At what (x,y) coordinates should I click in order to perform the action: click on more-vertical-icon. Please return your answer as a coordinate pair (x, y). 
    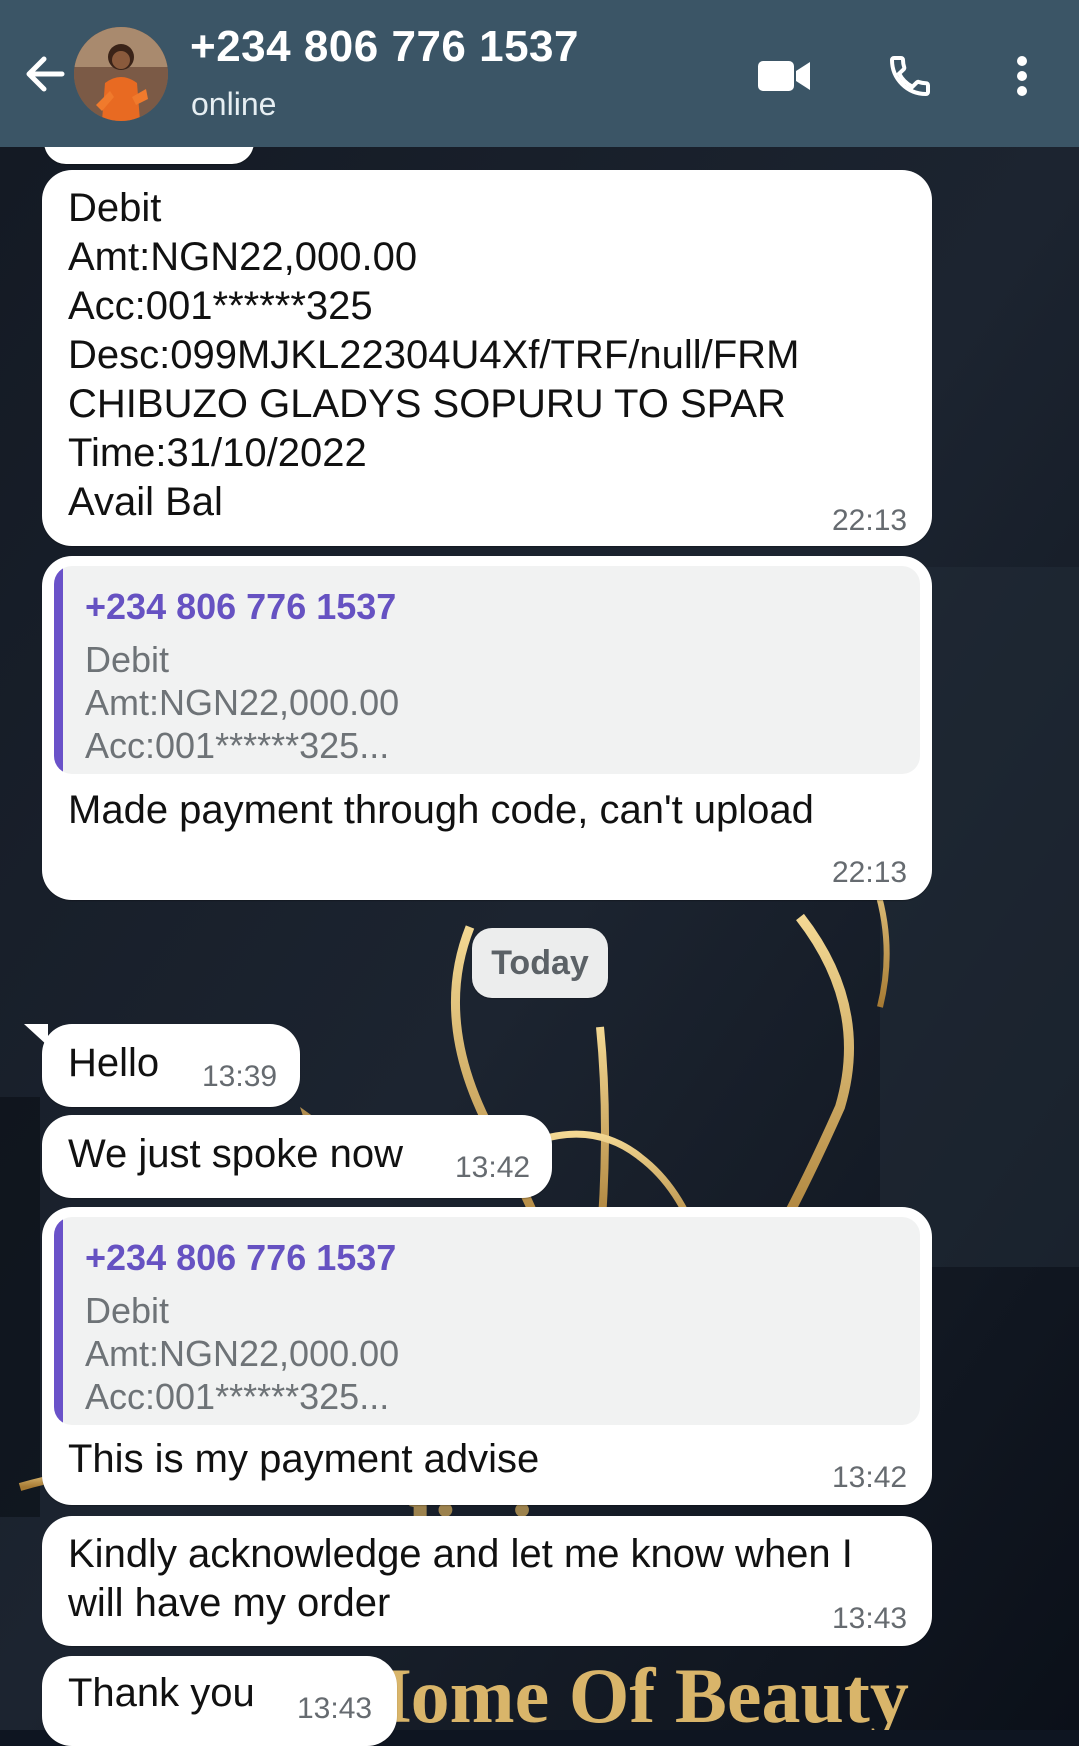
    Looking at the image, I should click on (1022, 76).